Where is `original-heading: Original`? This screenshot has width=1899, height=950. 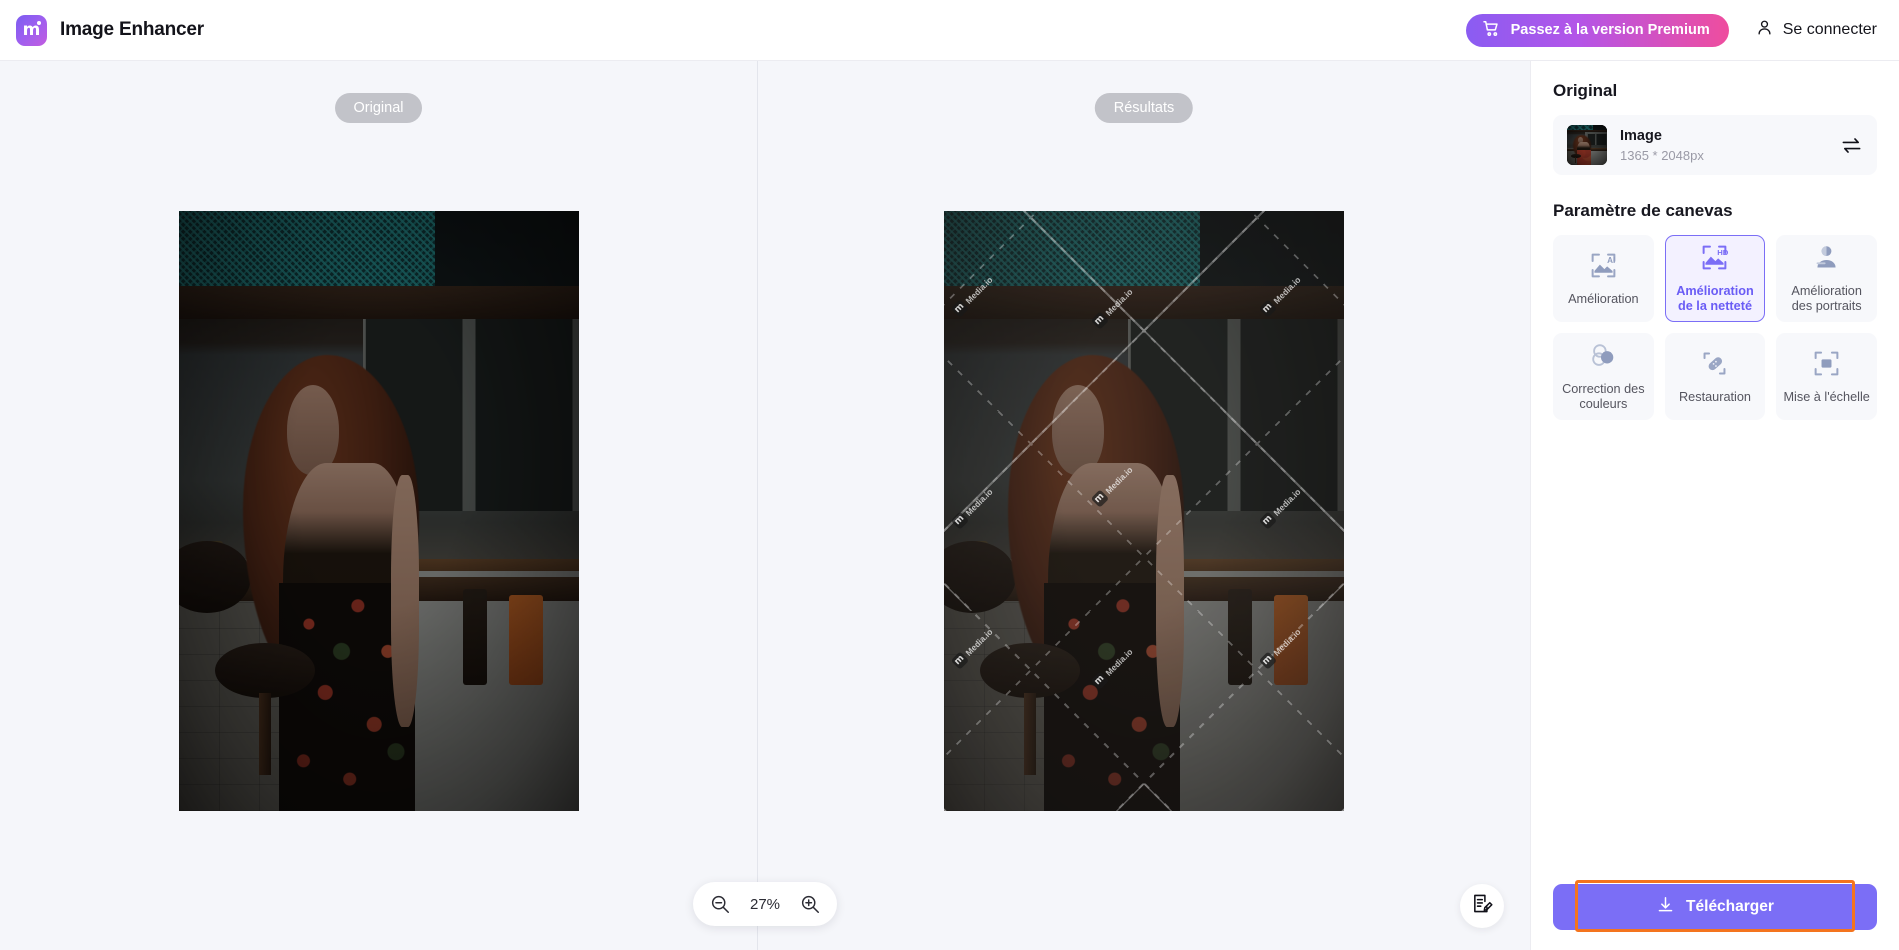 original-heading: Original is located at coordinates (1585, 90).